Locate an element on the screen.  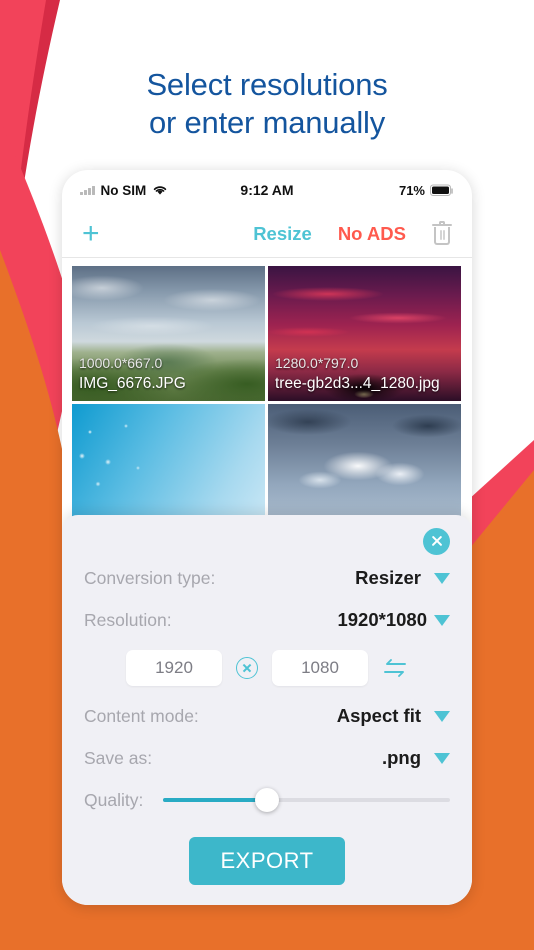
status-bar-left: No SIM is located at coordinates (124, 190).